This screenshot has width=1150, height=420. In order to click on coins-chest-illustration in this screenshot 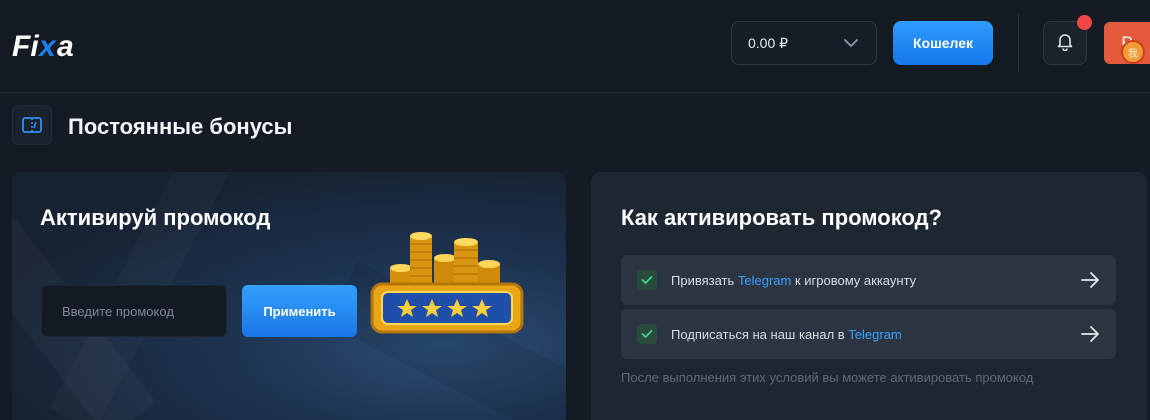, I will do `click(447, 285)`.